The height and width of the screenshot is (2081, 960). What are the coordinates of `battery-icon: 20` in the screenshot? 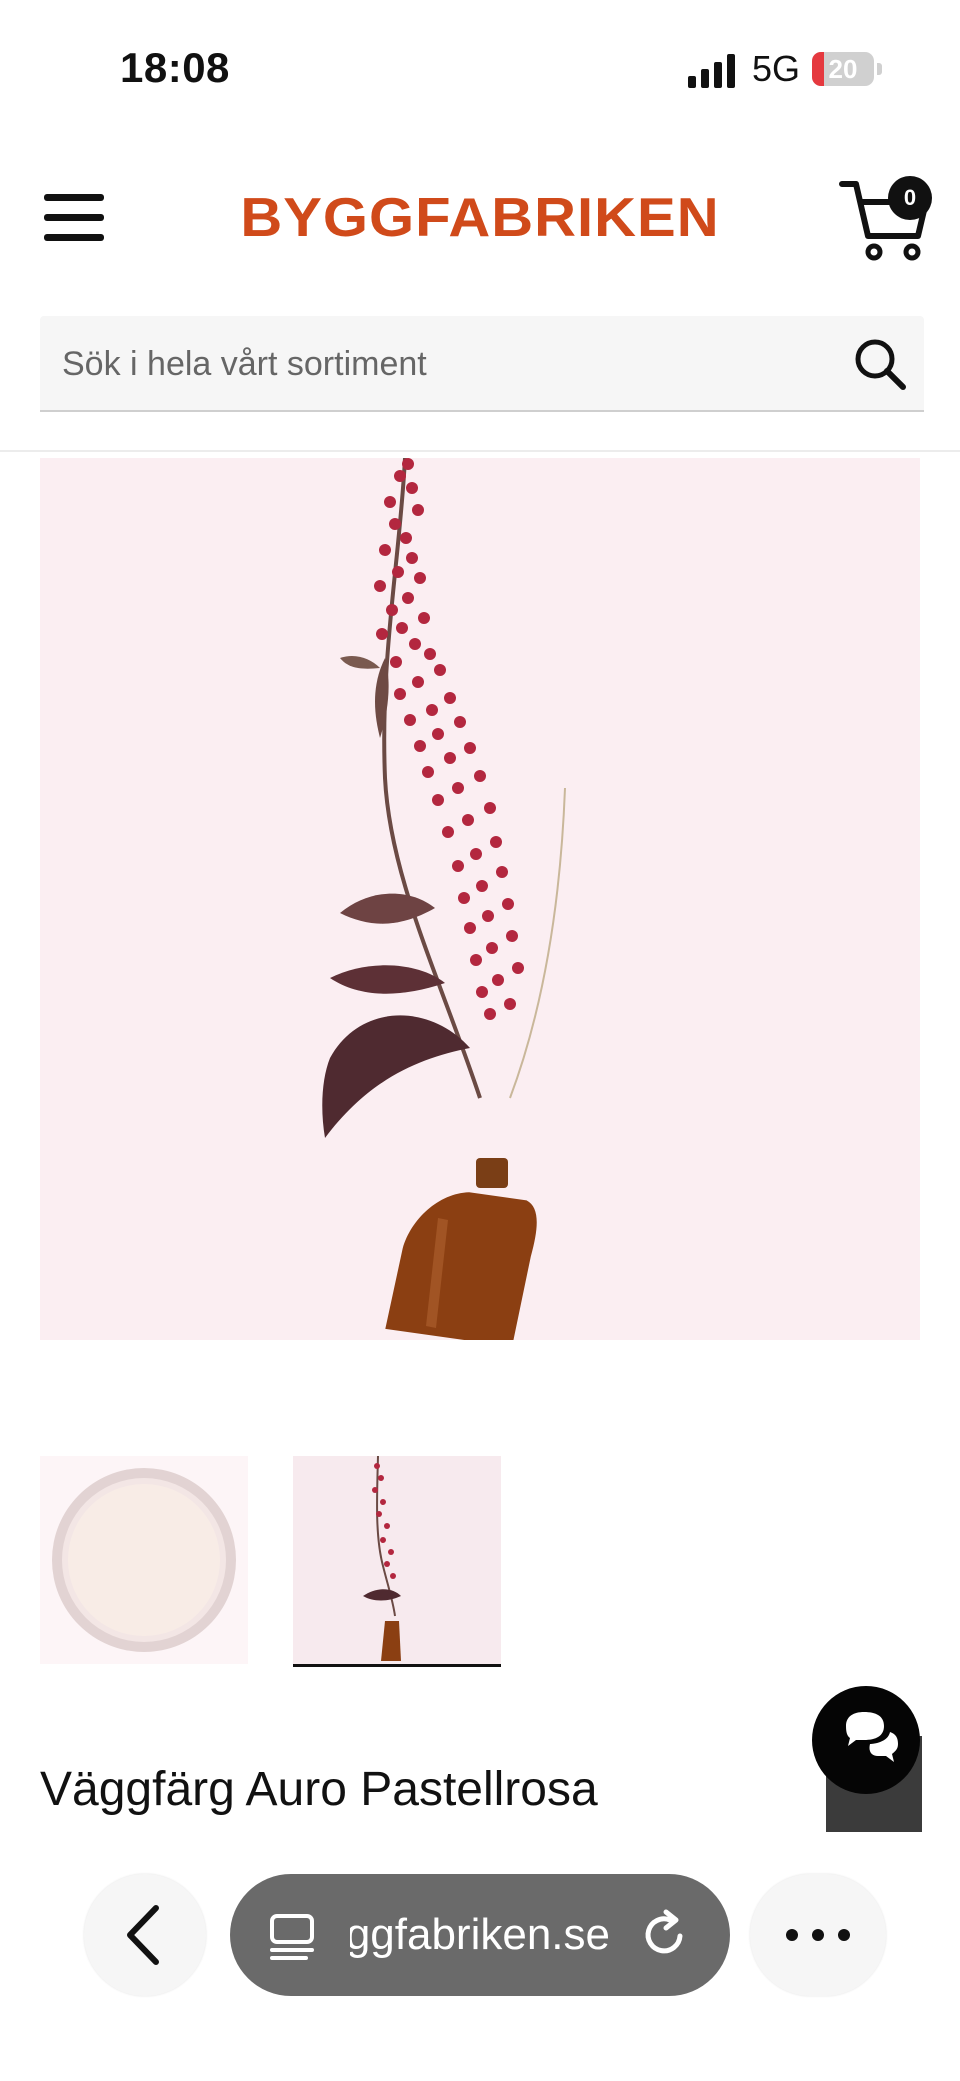 It's located at (847, 69).